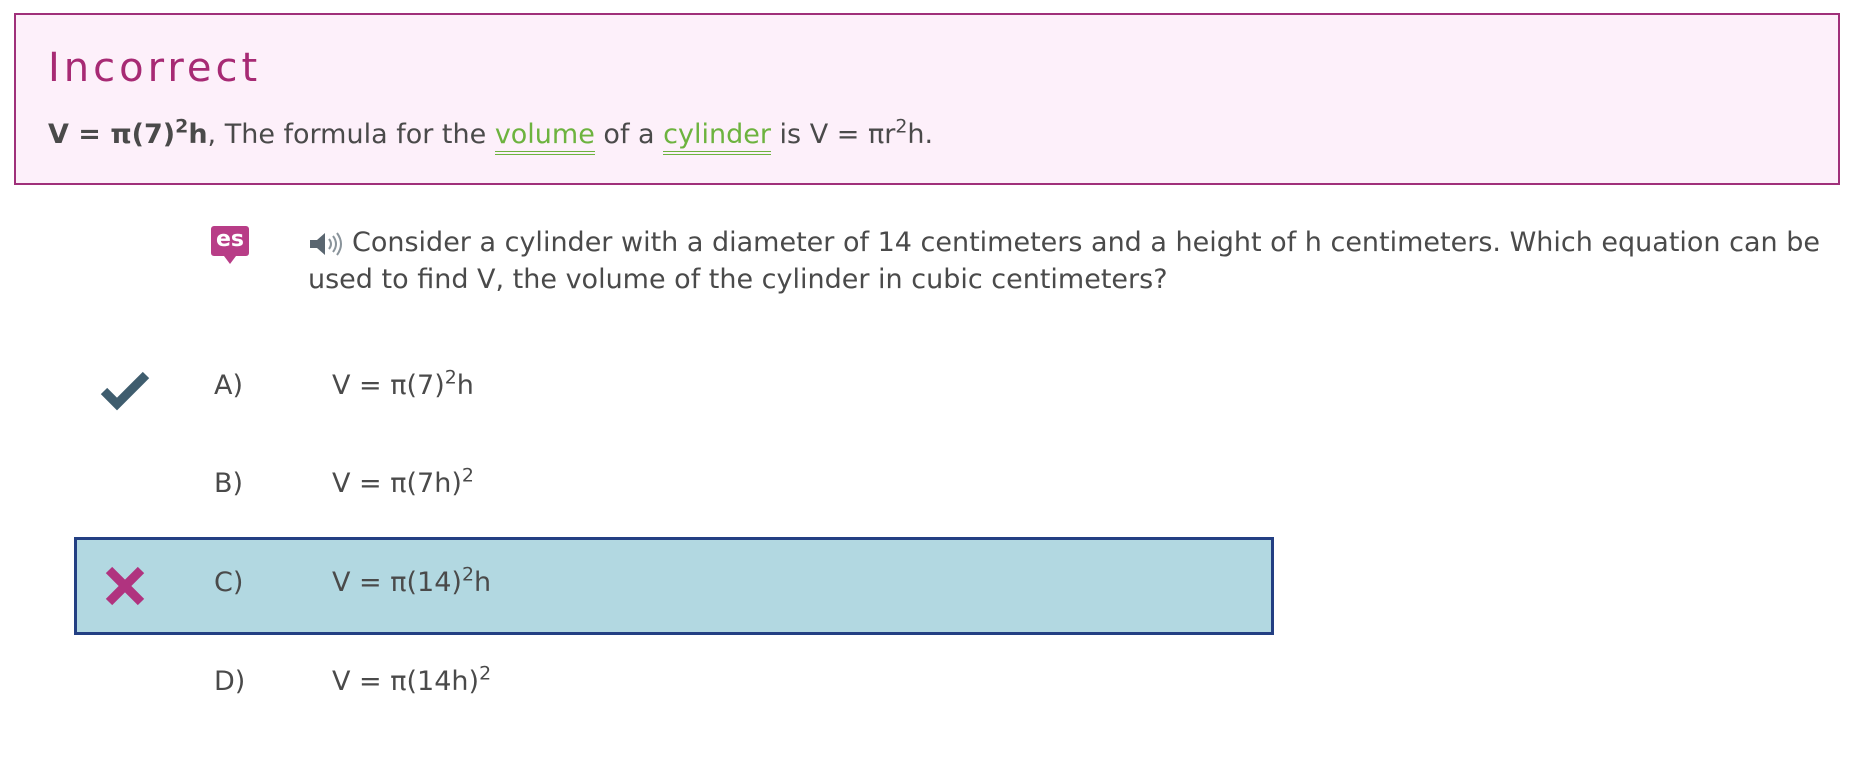  I want to click on glossary-link-volume: volume, so click(544, 137).